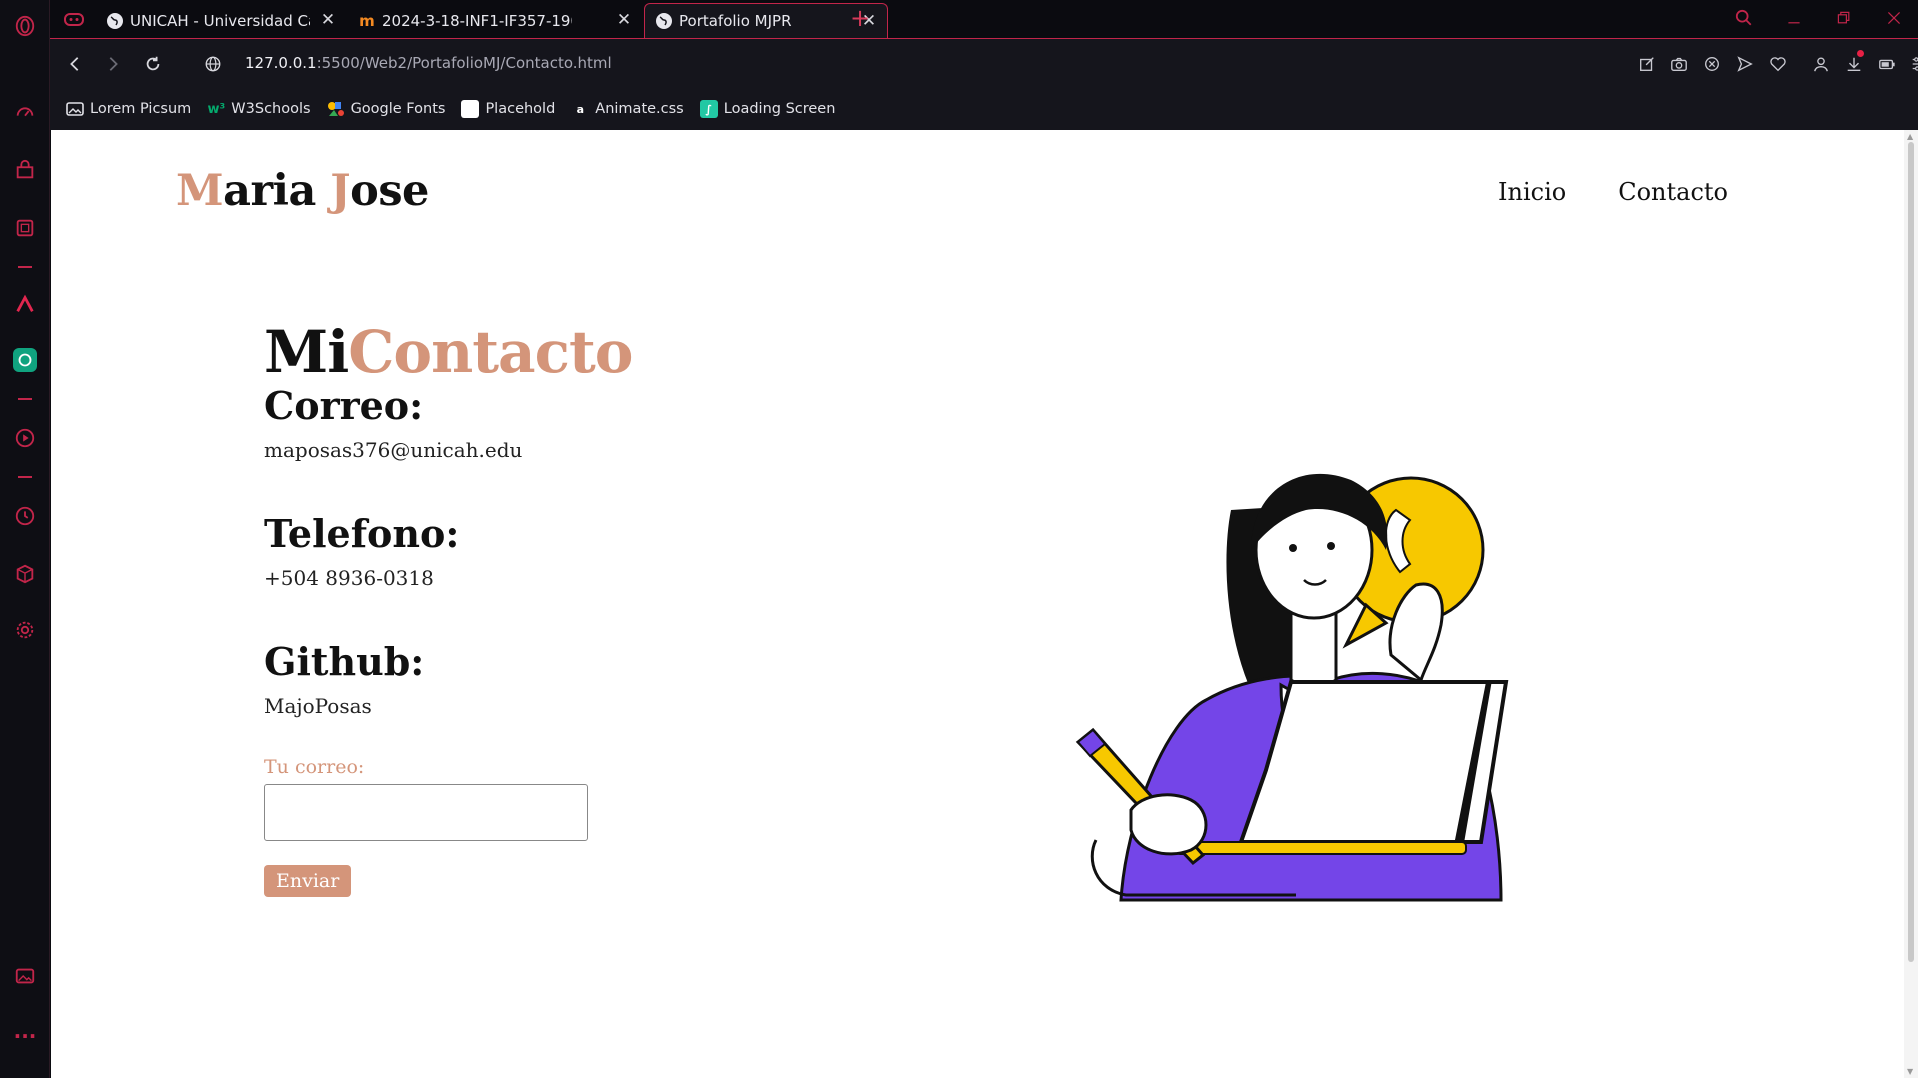 This screenshot has height=1078, width=1918. I want to click on tab-title: UNICAH - Universidad Cató, so click(220, 20).